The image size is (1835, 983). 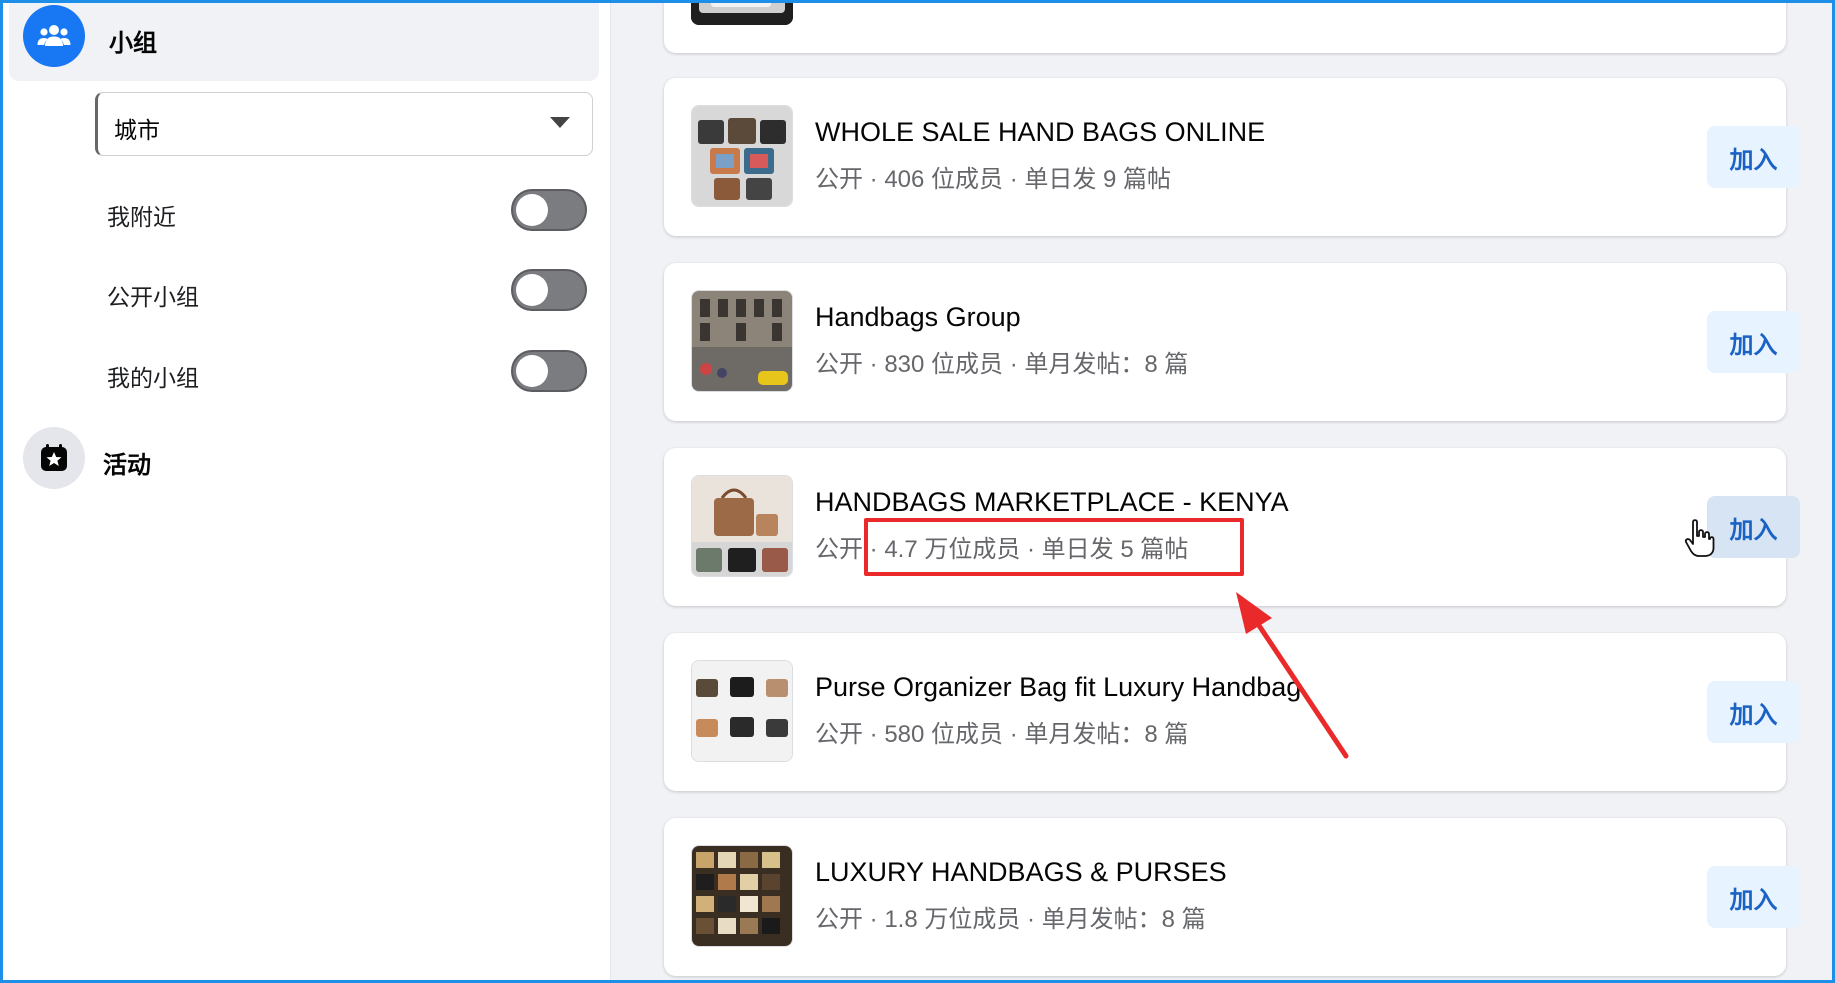 What do you see at coordinates (1292, 675) in the screenshot?
I see `annotation-arrow` at bounding box center [1292, 675].